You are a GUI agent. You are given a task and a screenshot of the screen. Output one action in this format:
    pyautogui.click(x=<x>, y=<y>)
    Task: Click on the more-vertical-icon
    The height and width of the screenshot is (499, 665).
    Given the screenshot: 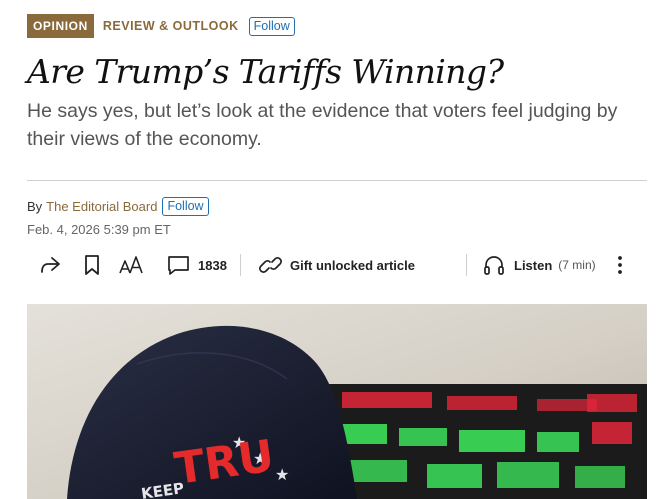 What is the action you would take?
    pyautogui.click(x=620, y=265)
    